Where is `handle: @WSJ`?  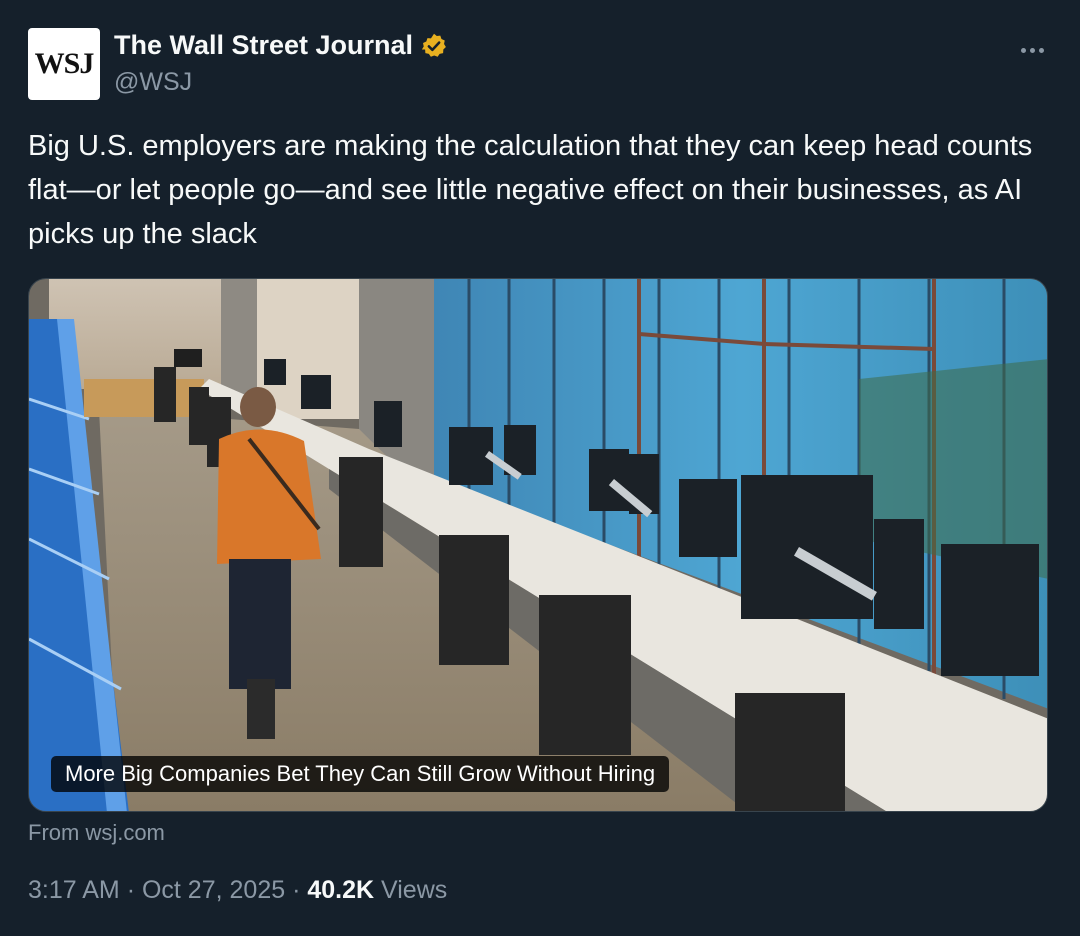 handle: @WSJ is located at coordinates (153, 82).